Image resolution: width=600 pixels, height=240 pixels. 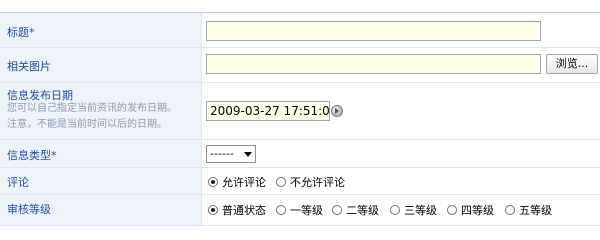 What do you see at coordinates (306, 210) in the screenshot?
I see `radio-label: 一等级` at bounding box center [306, 210].